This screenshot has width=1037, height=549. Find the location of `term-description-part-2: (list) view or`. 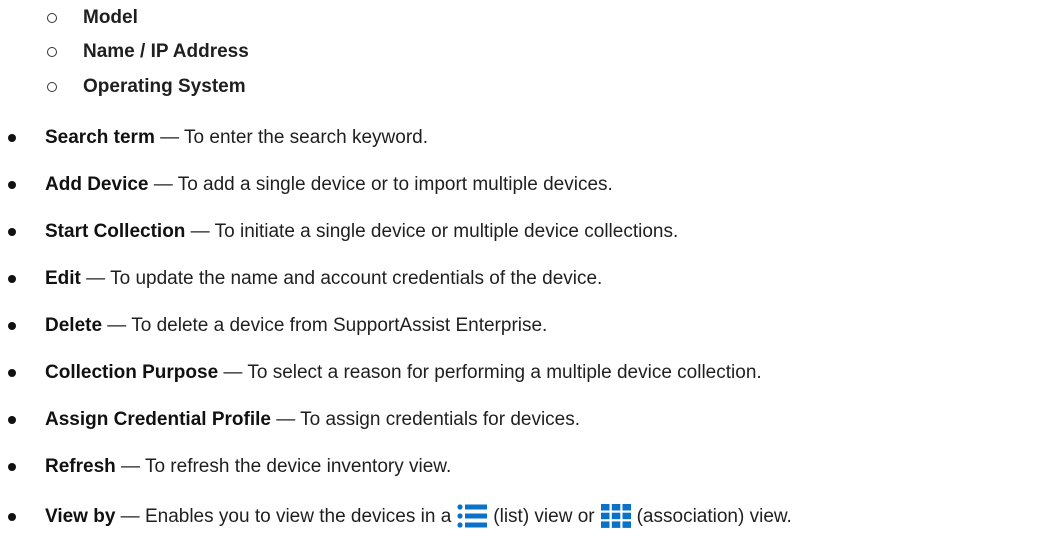

term-description-part-2: (list) view or is located at coordinates (544, 516).